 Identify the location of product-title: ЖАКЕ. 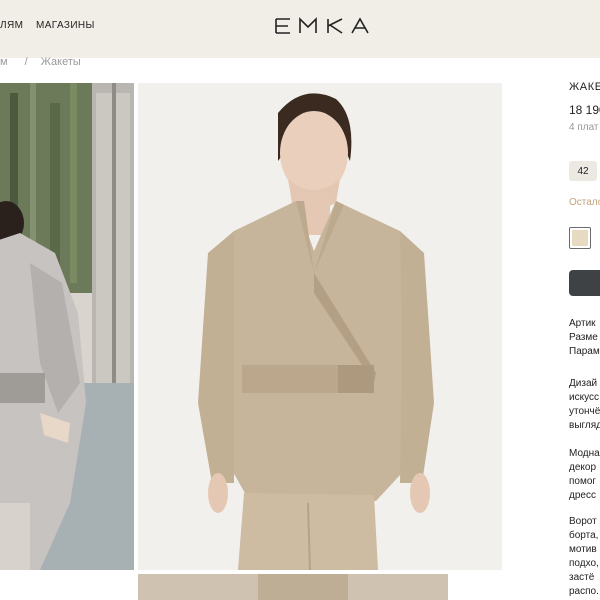
(584, 87).